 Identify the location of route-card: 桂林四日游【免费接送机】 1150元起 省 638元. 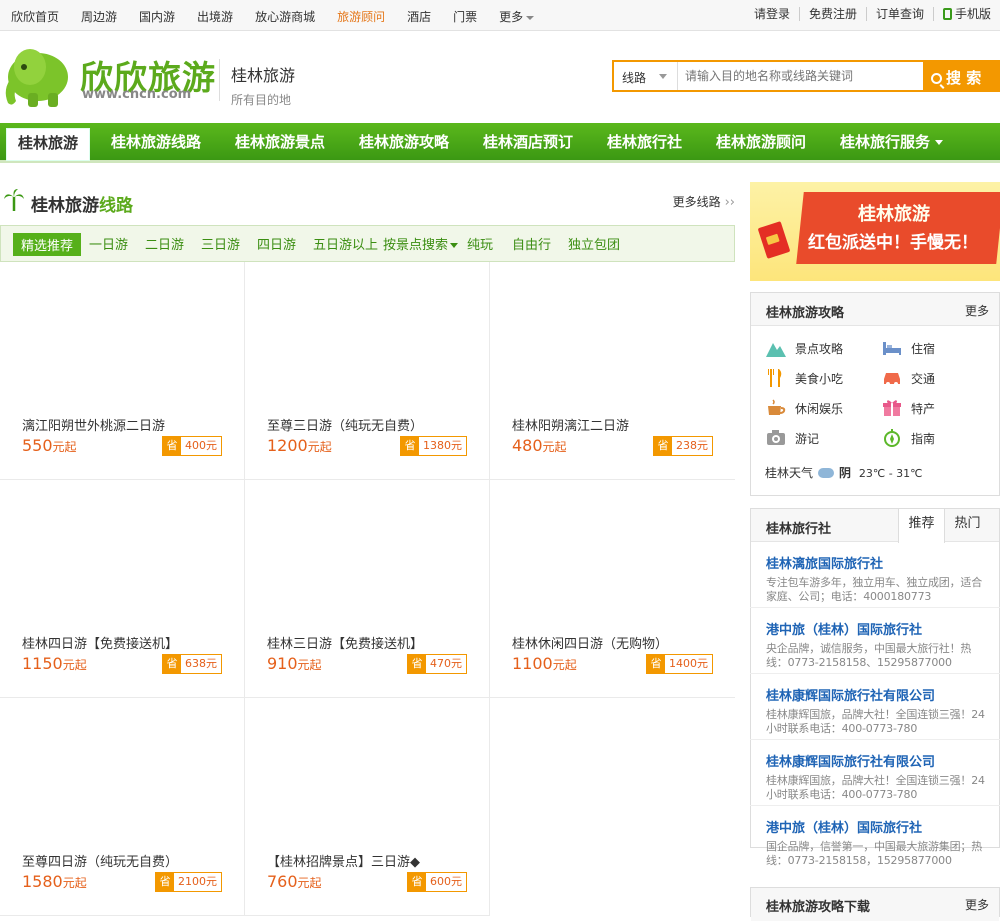
(122, 589).